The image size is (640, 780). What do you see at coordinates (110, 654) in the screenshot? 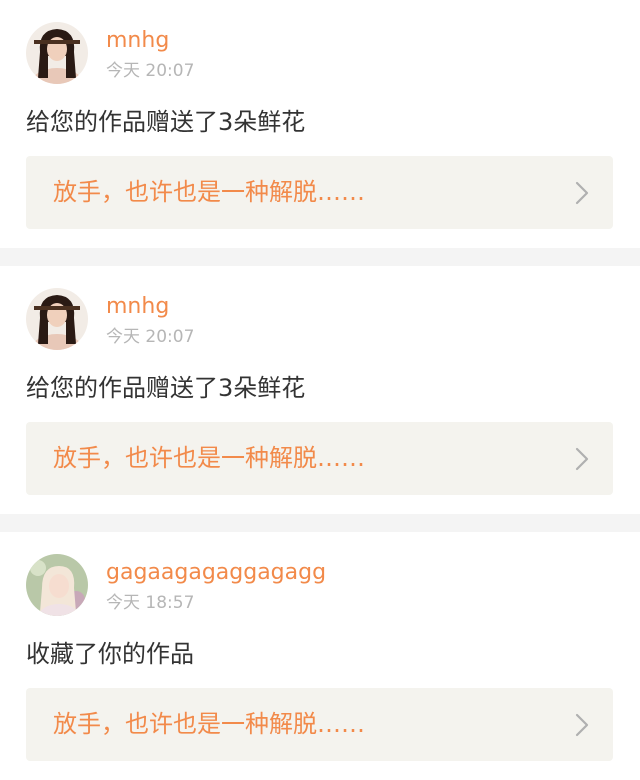
I see `notification-message: 收藏了你的作品` at bounding box center [110, 654].